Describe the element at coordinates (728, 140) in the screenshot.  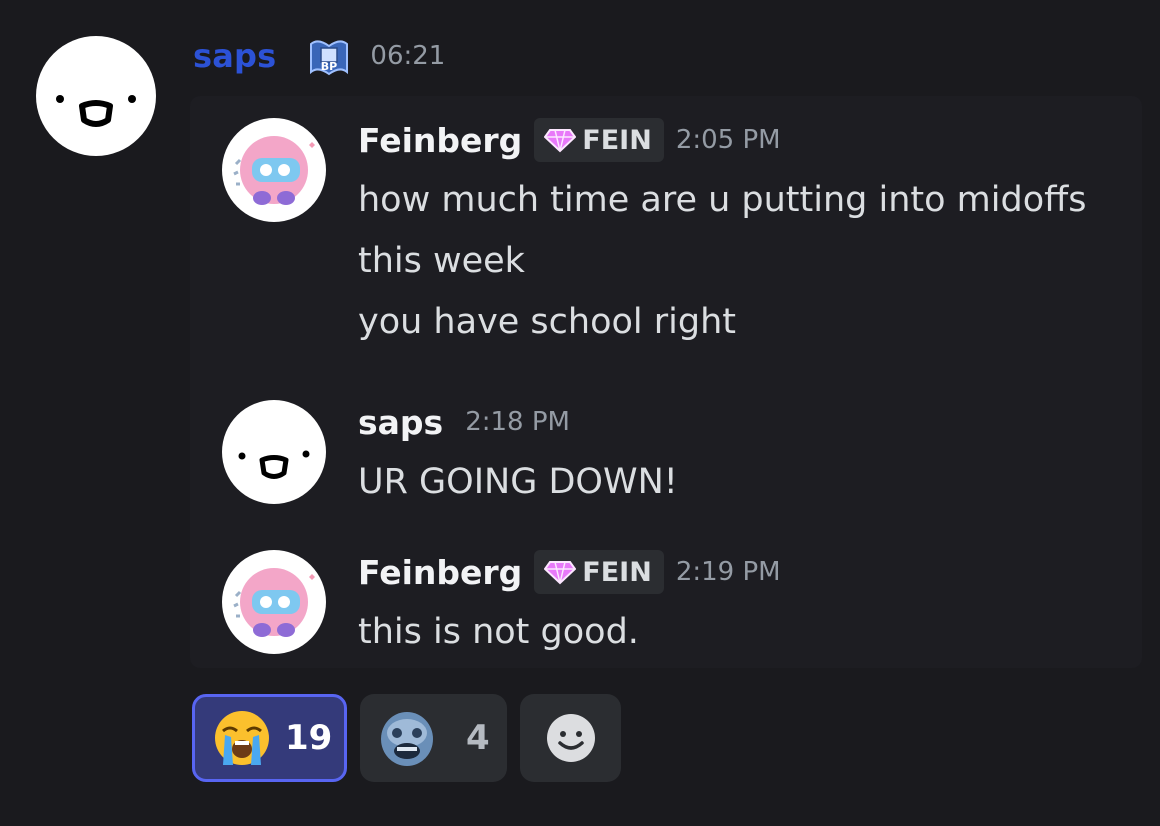
I see `message-timestamp: 2:05 PM` at that location.